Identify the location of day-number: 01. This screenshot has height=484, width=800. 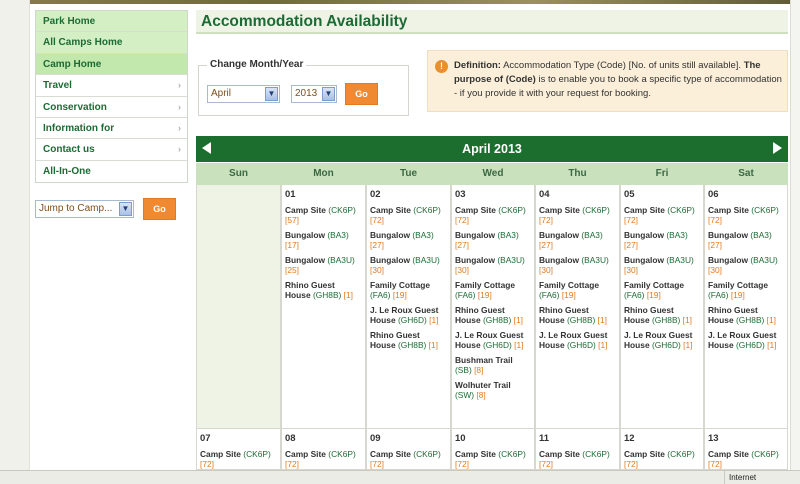
(290, 194).